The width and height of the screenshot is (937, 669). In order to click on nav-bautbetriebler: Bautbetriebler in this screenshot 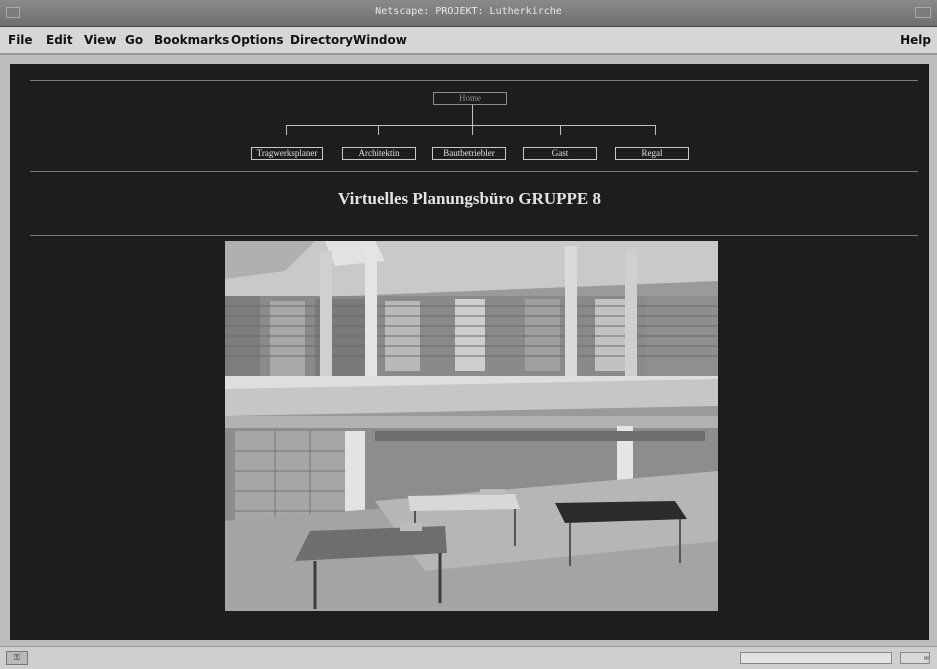, I will do `click(469, 153)`.